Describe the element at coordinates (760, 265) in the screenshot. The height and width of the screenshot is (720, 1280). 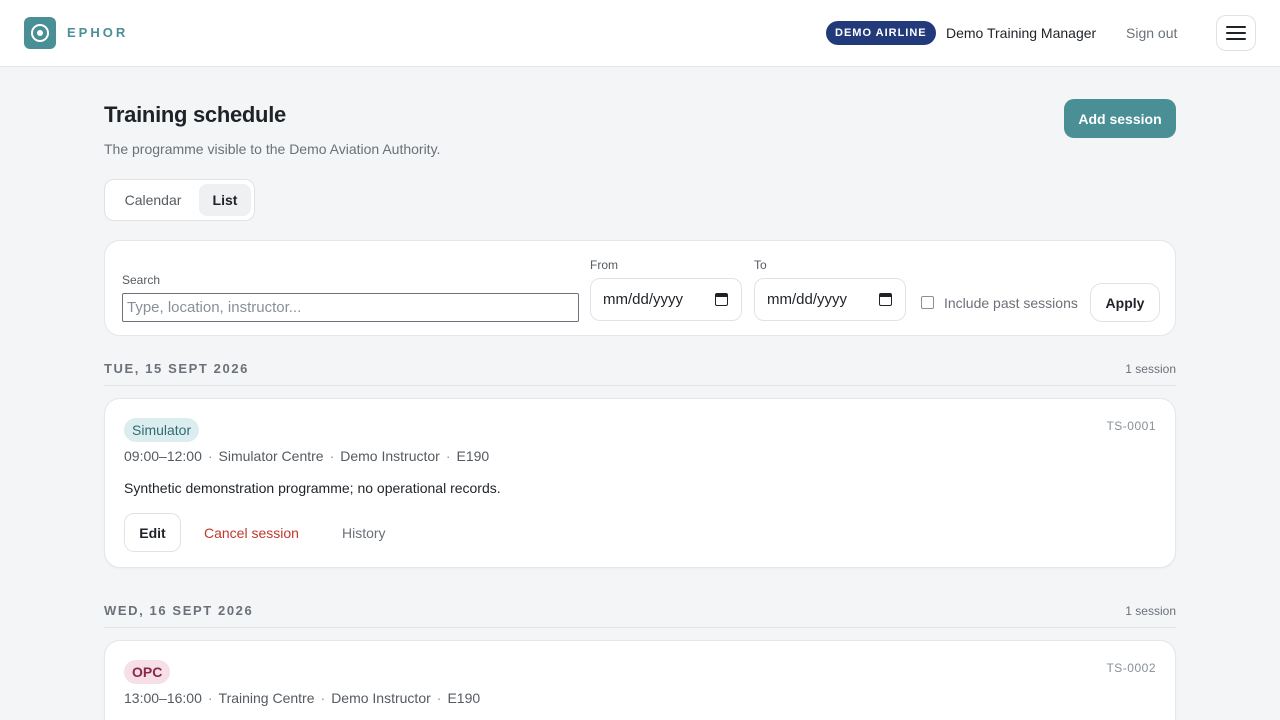
I see `to-label: To` at that location.